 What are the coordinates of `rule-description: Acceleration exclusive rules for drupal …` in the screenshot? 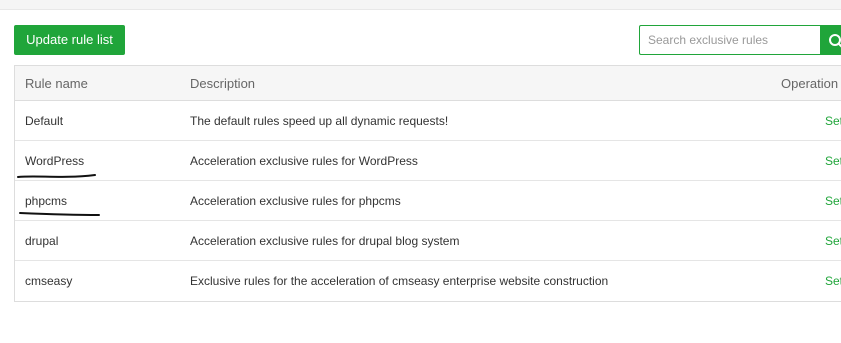 It's located at (325, 240).